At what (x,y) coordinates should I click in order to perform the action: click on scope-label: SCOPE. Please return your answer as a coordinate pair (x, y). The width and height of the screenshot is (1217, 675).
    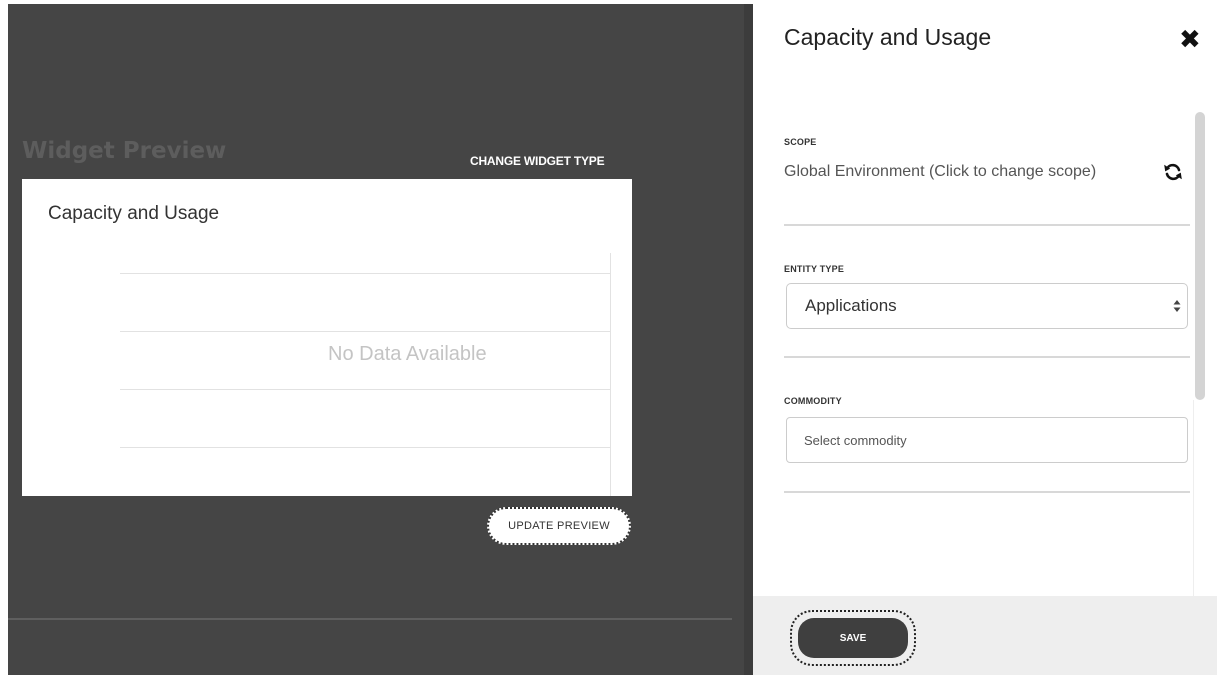
    Looking at the image, I should click on (800, 142).